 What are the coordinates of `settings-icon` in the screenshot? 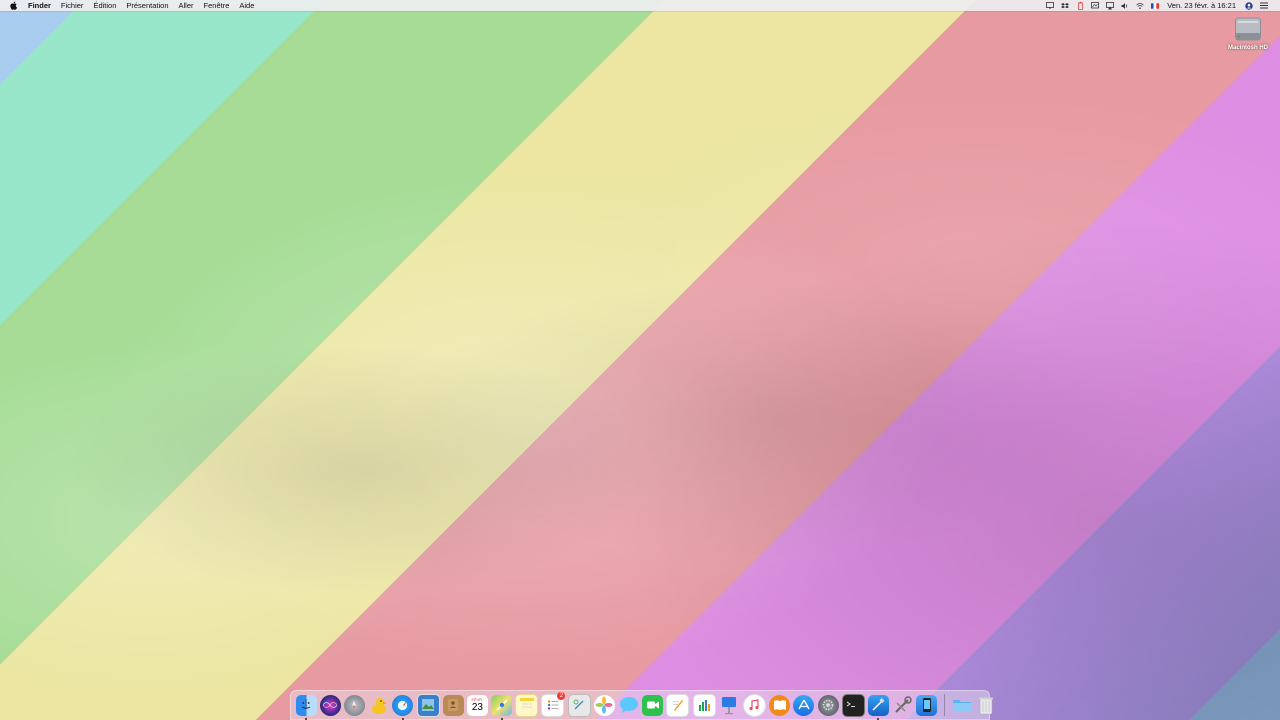 It's located at (828, 705).